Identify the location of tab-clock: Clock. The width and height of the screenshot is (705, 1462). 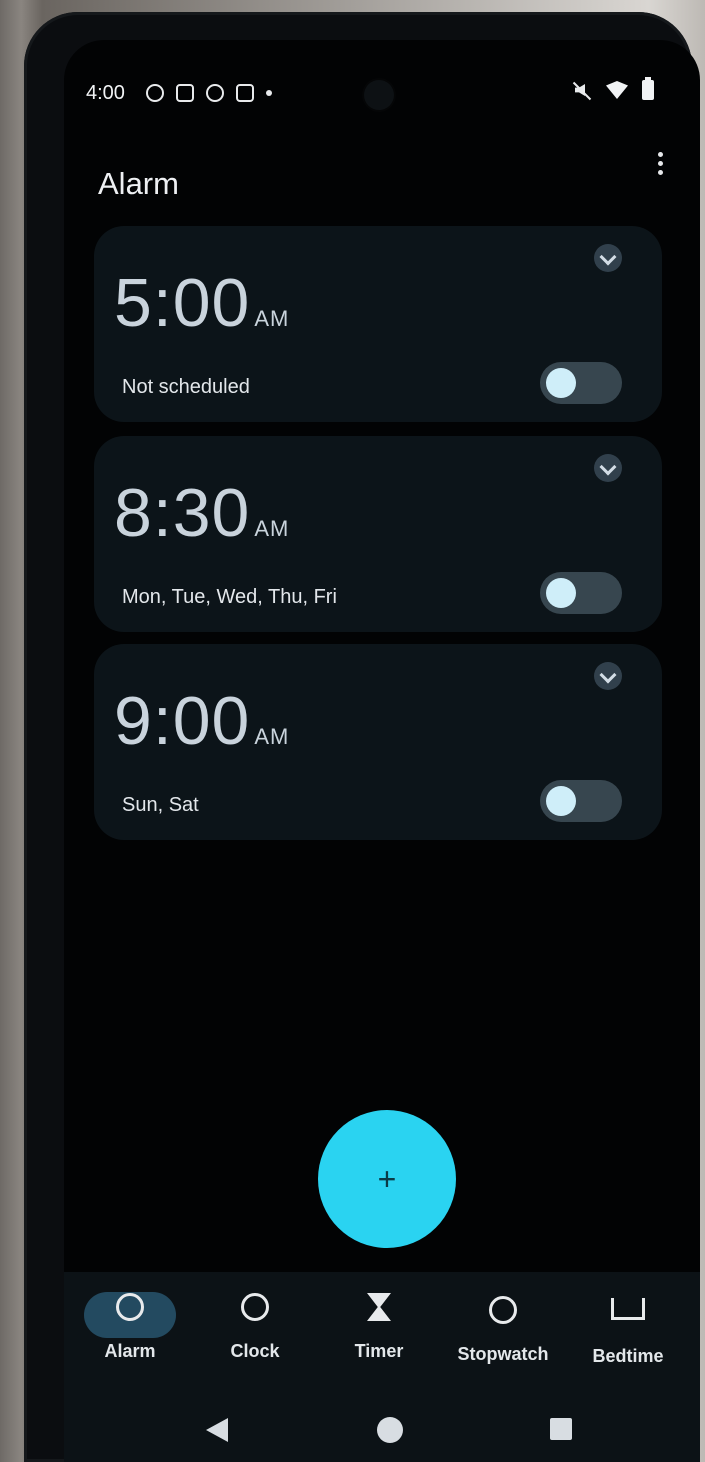
(255, 1326).